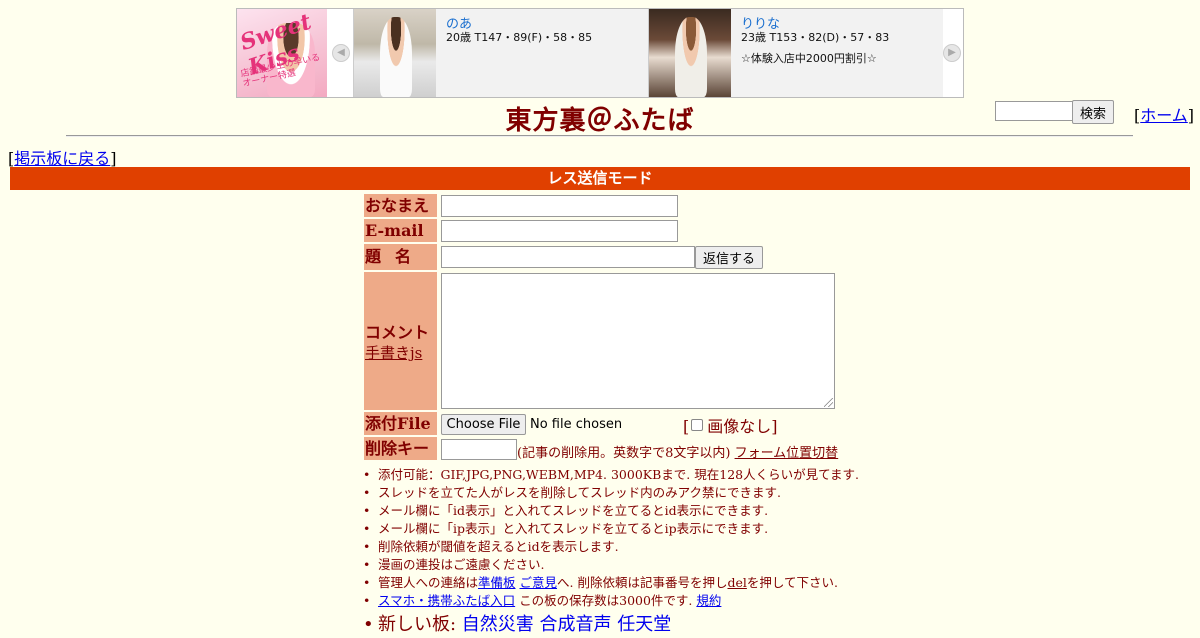 This screenshot has width=1200, height=638. I want to click on header-divider, so click(599, 136).